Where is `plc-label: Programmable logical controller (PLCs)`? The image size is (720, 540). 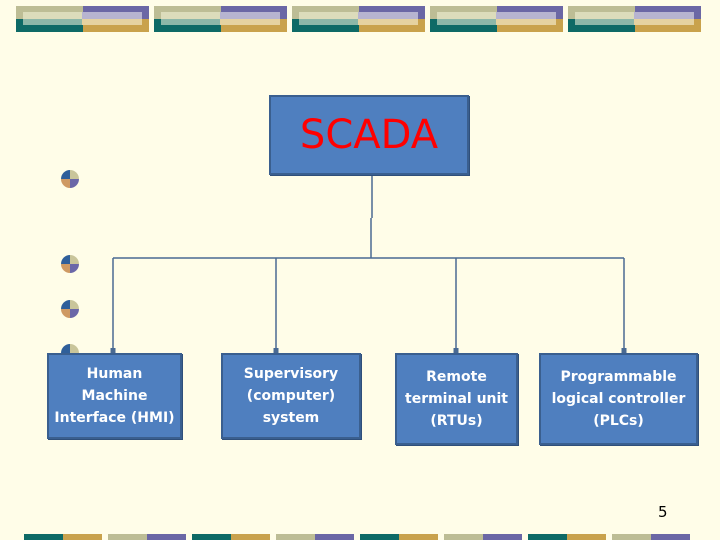
plc-label: Programmable logical controller (PLCs) is located at coordinates (618, 399).